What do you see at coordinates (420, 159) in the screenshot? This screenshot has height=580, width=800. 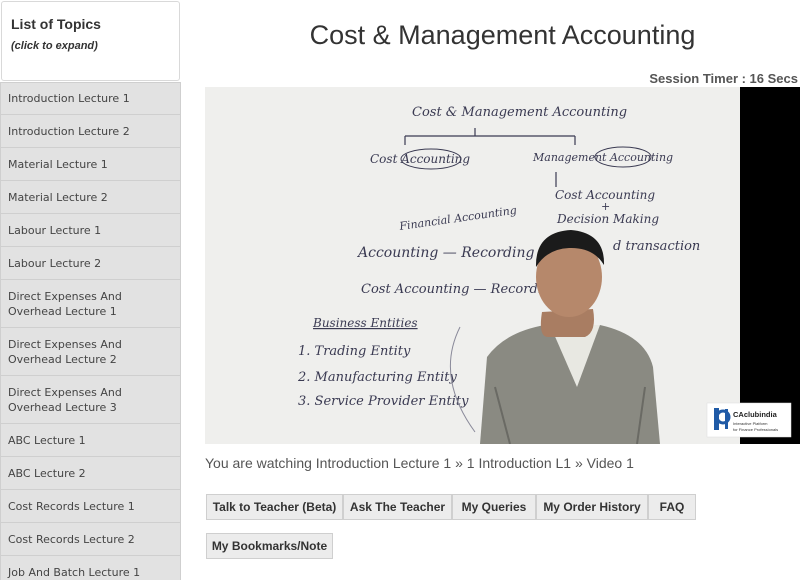 I see `board-left-branch: Cost Accounting` at bounding box center [420, 159].